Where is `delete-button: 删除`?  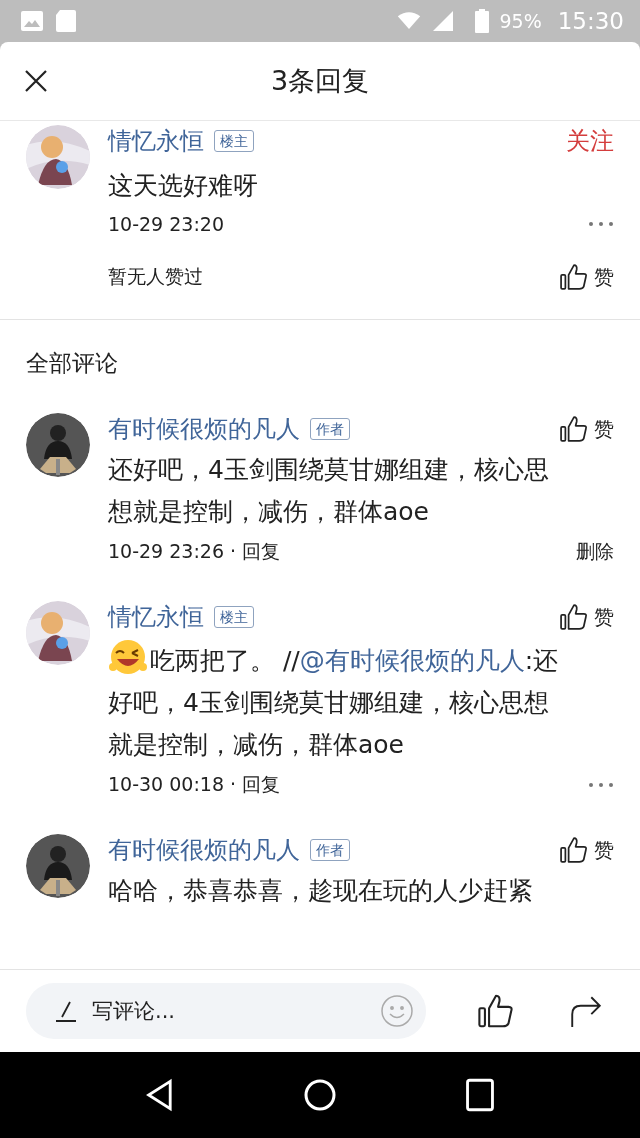
delete-button: 删除 is located at coordinates (595, 552).